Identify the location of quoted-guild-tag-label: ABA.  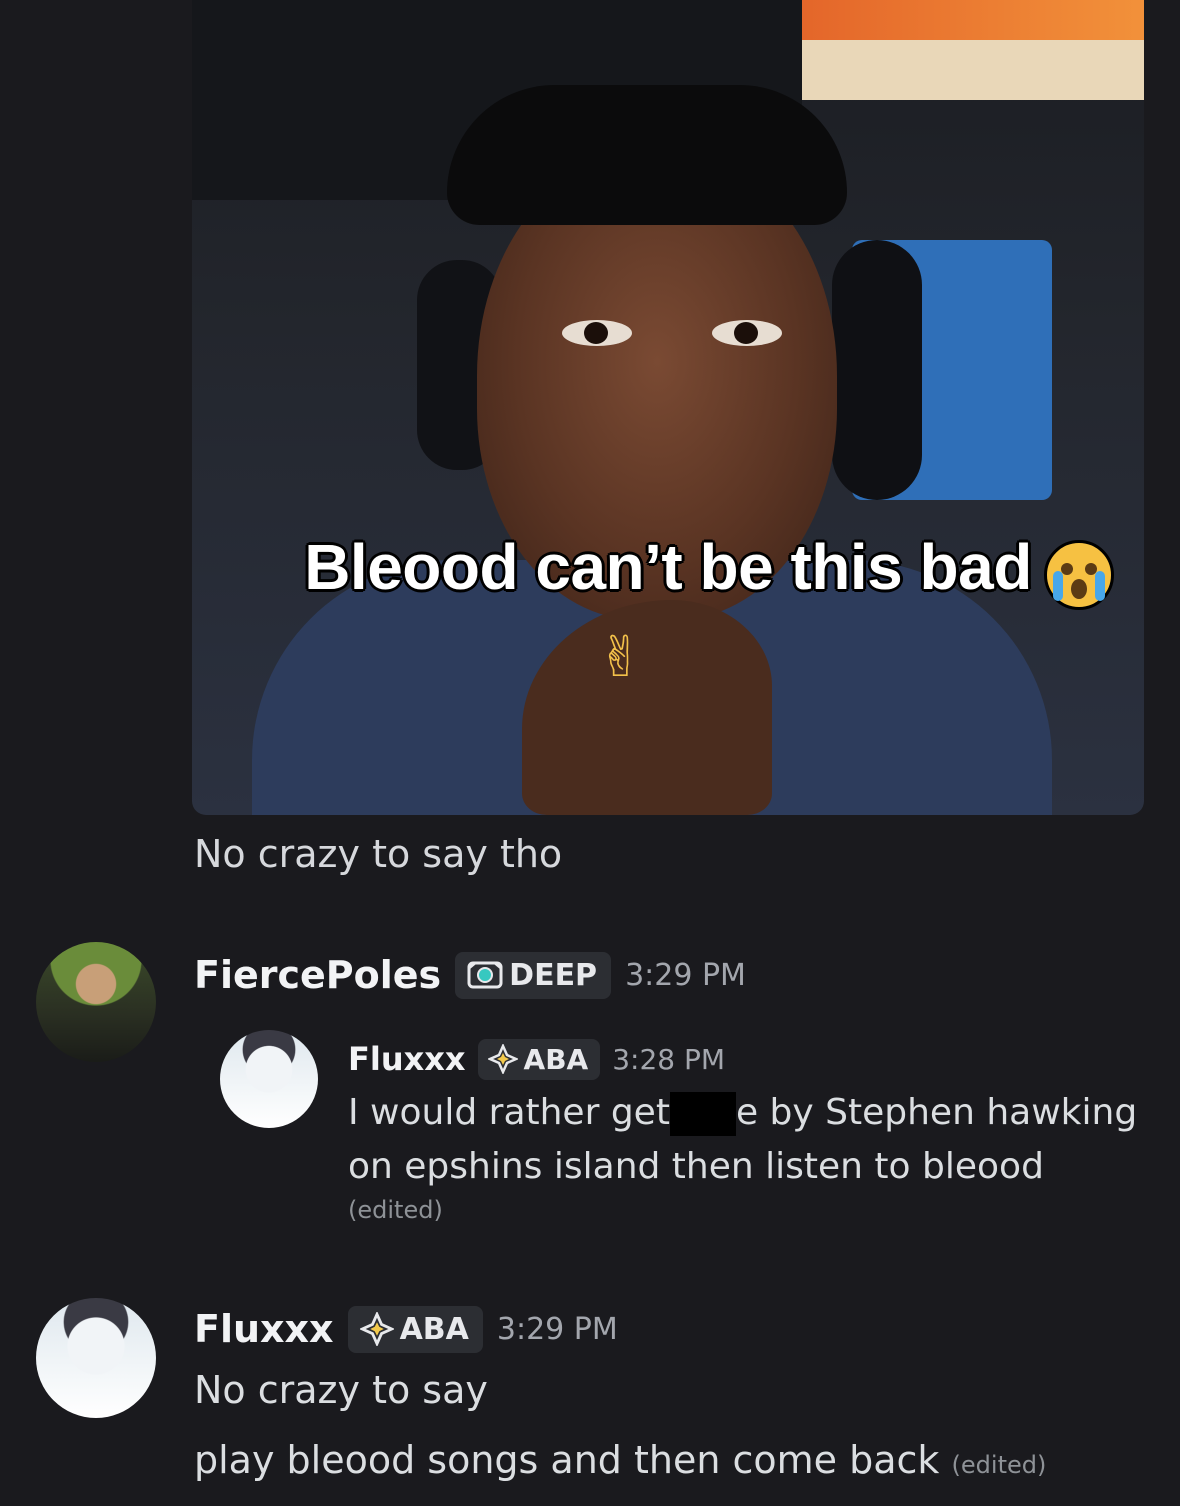
(556, 1059).